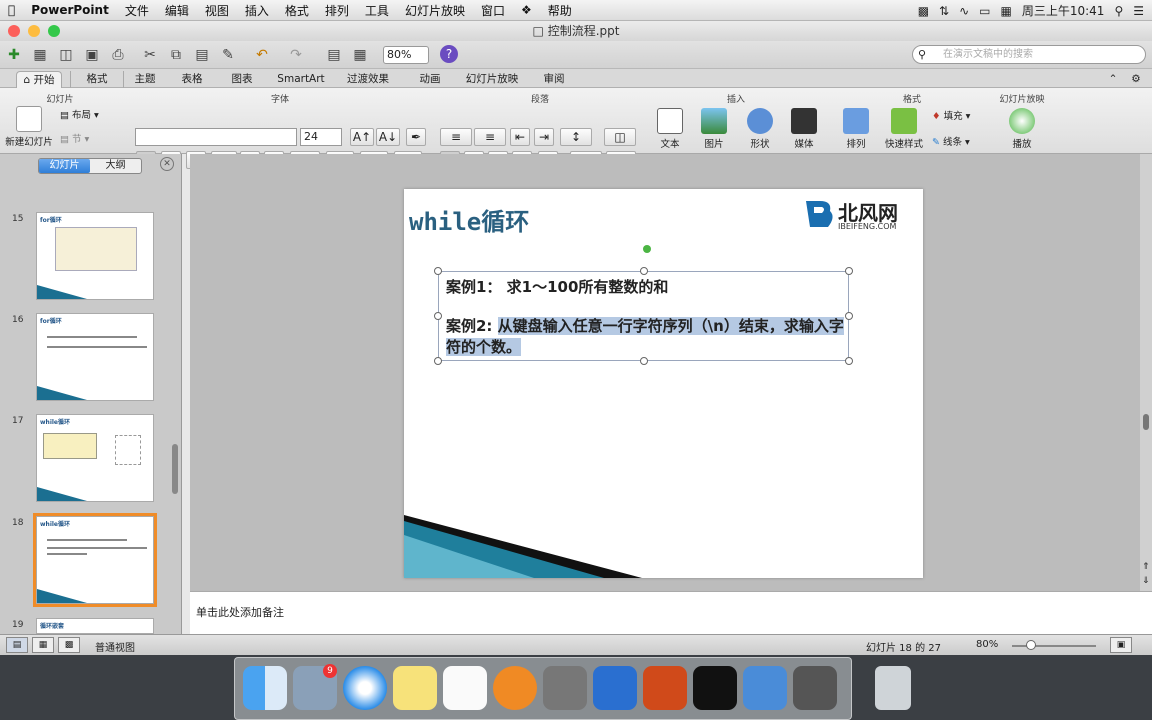 This screenshot has height=720, width=1152. Describe the element at coordinates (565, 688) in the screenshot. I see `system-preferences-icon` at that location.